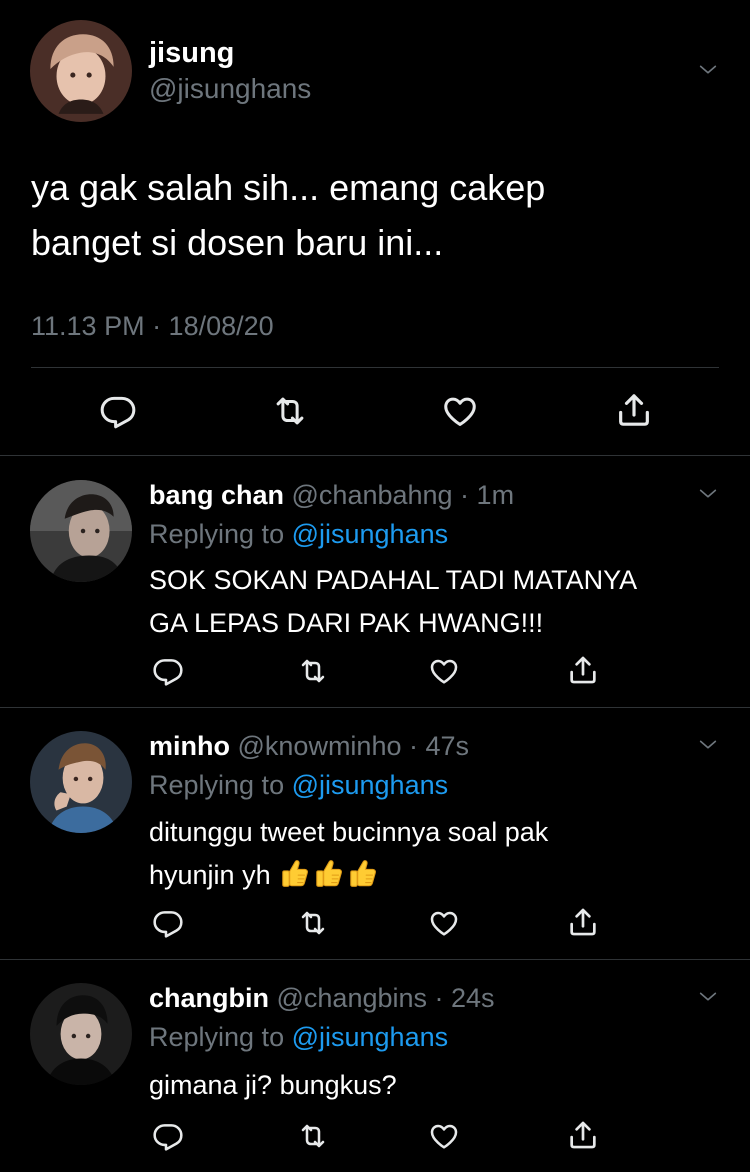 The height and width of the screenshot is (1172, 750). What do you see at coordinates (214, 875) in the screenshot?
I see `reply-text-segment: hyunjin yh` at bounding box center [214, 875].